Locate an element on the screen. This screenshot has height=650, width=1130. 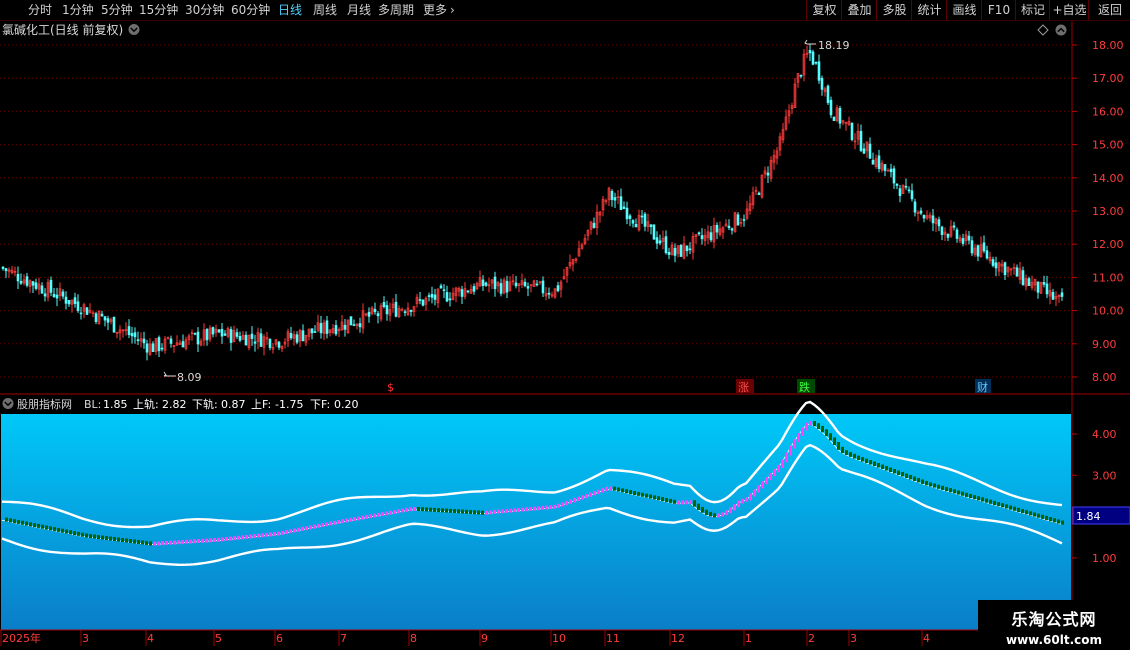
y-tick-label: 10.00 is located at coordinates (1108, 311).